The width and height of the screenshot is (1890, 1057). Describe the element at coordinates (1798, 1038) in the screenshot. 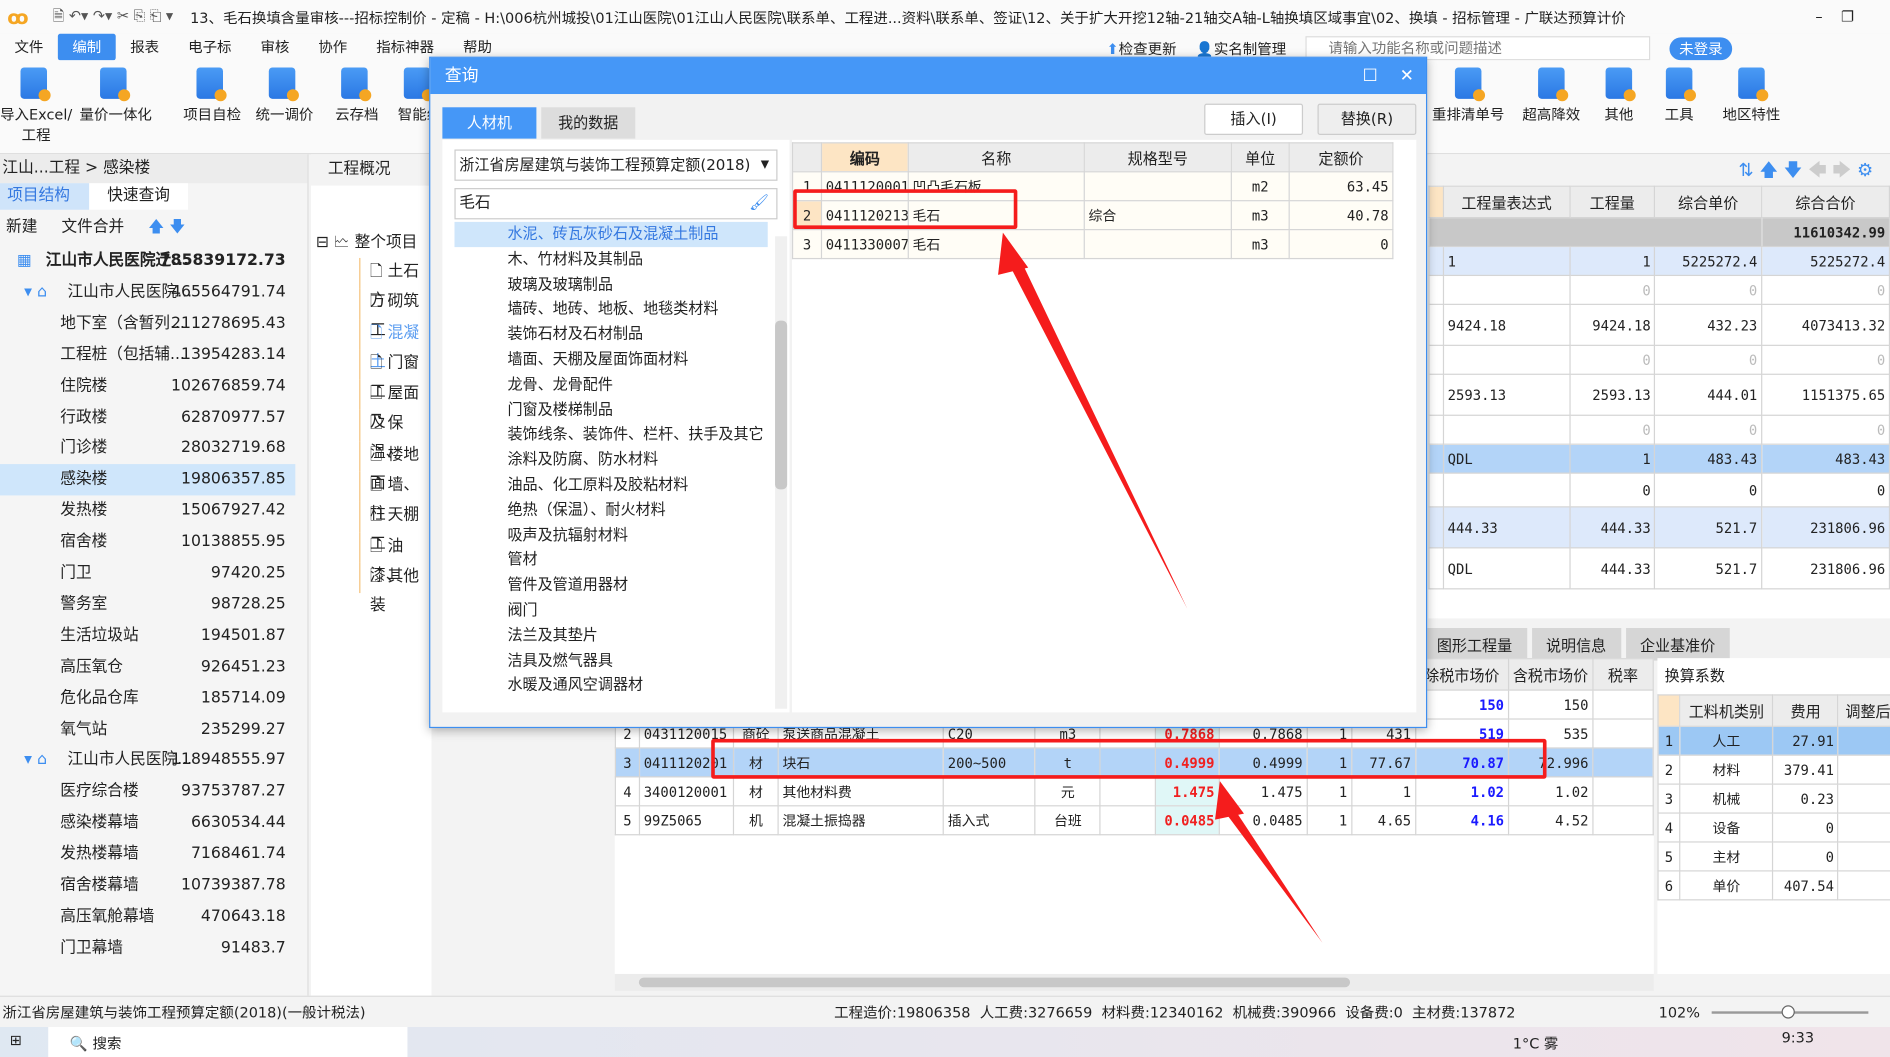

I see `clock: 9:33` at that location.